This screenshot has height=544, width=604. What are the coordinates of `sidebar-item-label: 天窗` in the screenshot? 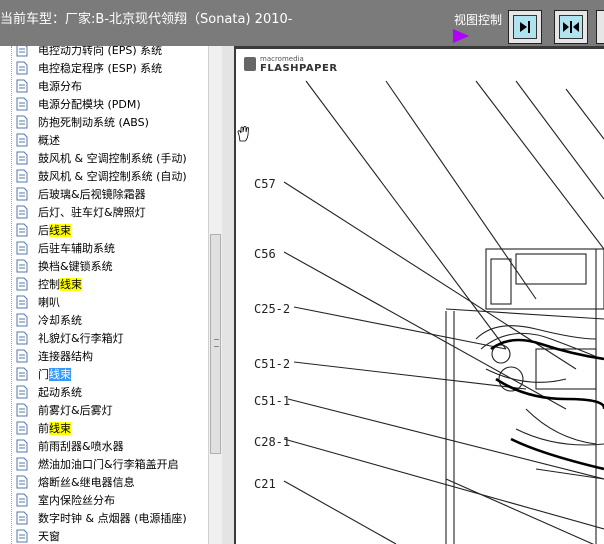 It's located at (49, 536).